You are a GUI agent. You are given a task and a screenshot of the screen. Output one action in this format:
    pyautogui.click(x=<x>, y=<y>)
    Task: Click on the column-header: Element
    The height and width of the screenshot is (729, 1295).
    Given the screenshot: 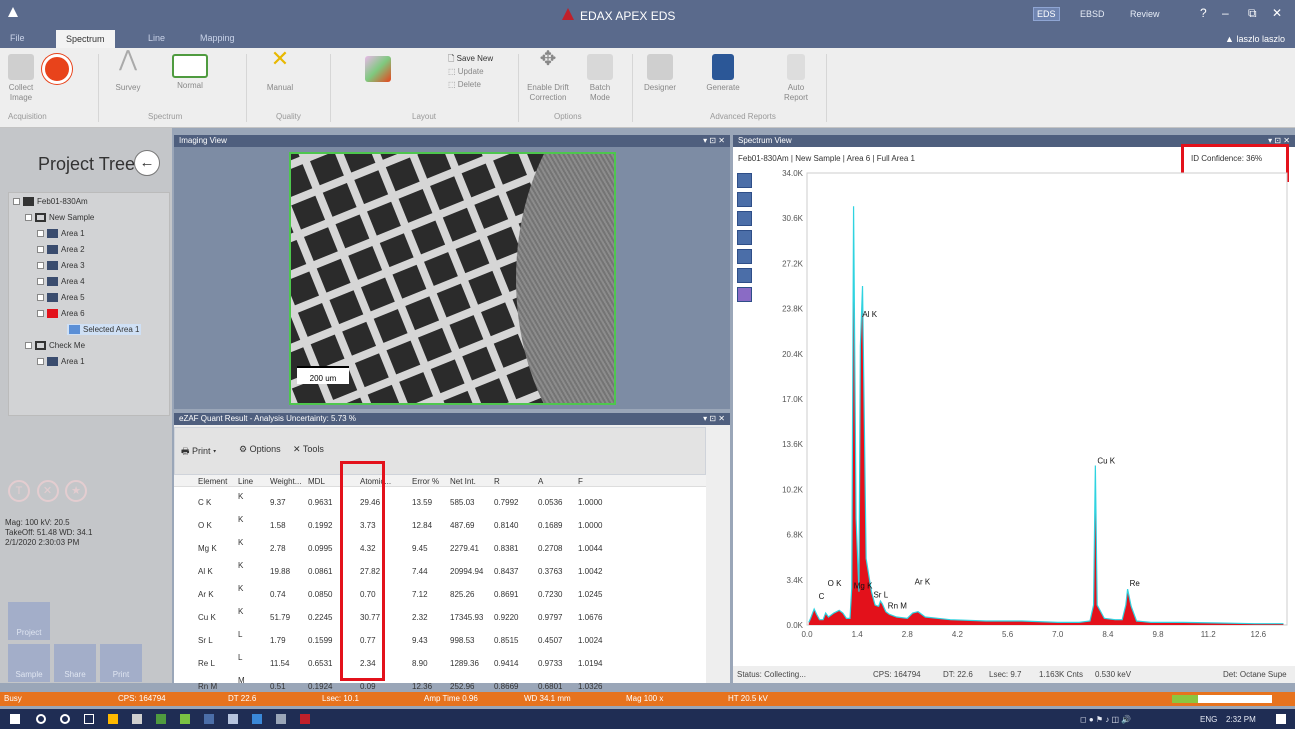 What is the action you would take?
    pyautogui.click(x=212, y=481)
    